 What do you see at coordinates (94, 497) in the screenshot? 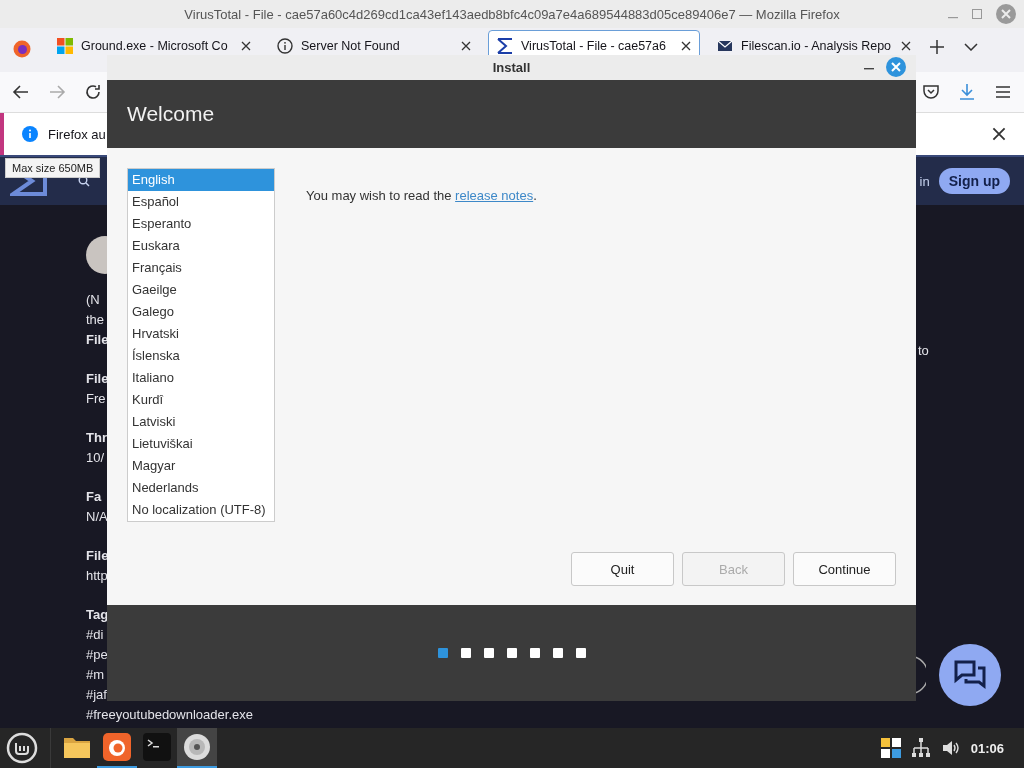
I see `page-text: Fa` at bounding box center [94, 497].